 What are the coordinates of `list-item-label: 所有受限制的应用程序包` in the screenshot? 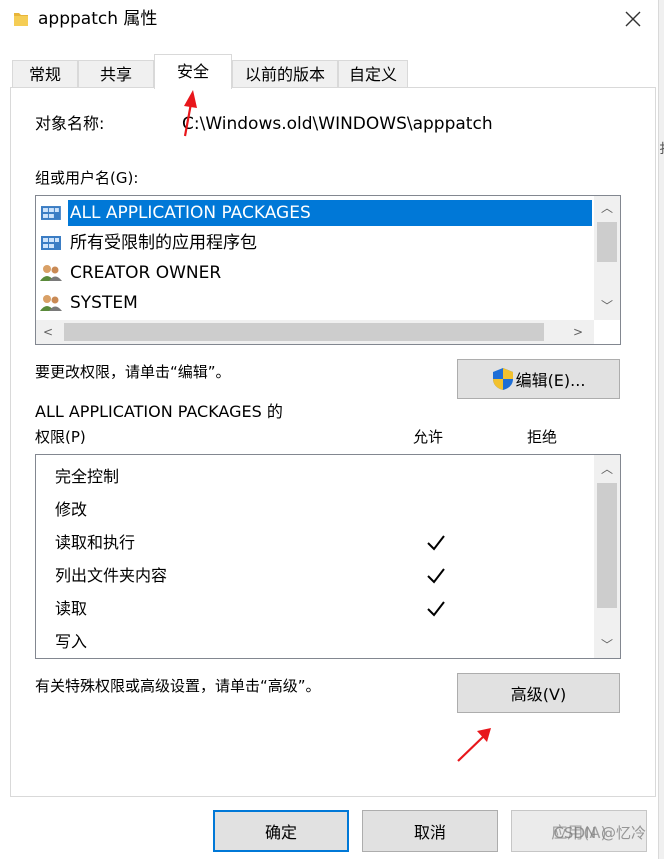 It's located at (163, 243).